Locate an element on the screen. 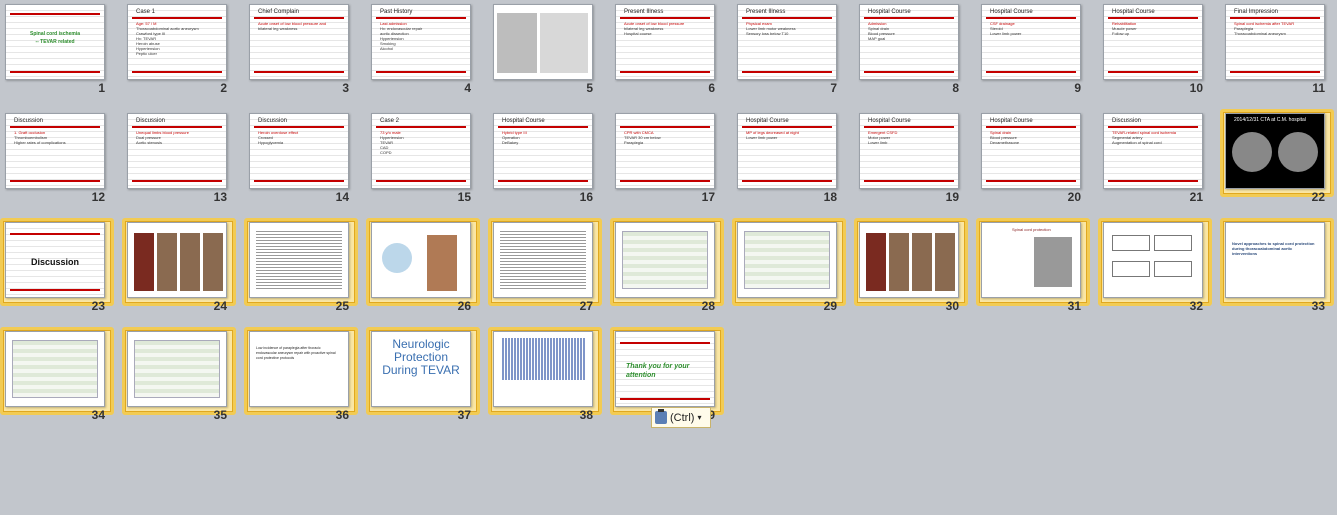 The width and height of the screenshot is (1337, 515). slide-title: 2014/12/31 CTA at C.M. hospital is located at coordinates (1270, 120).